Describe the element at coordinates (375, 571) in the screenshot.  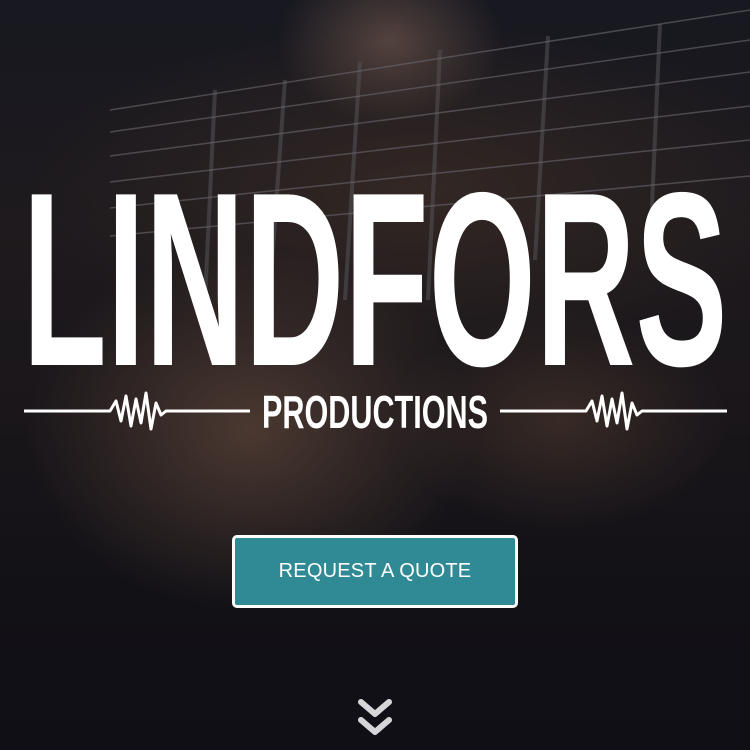
I see `request-quote-button: REQUEST A QUOTE` at that location.